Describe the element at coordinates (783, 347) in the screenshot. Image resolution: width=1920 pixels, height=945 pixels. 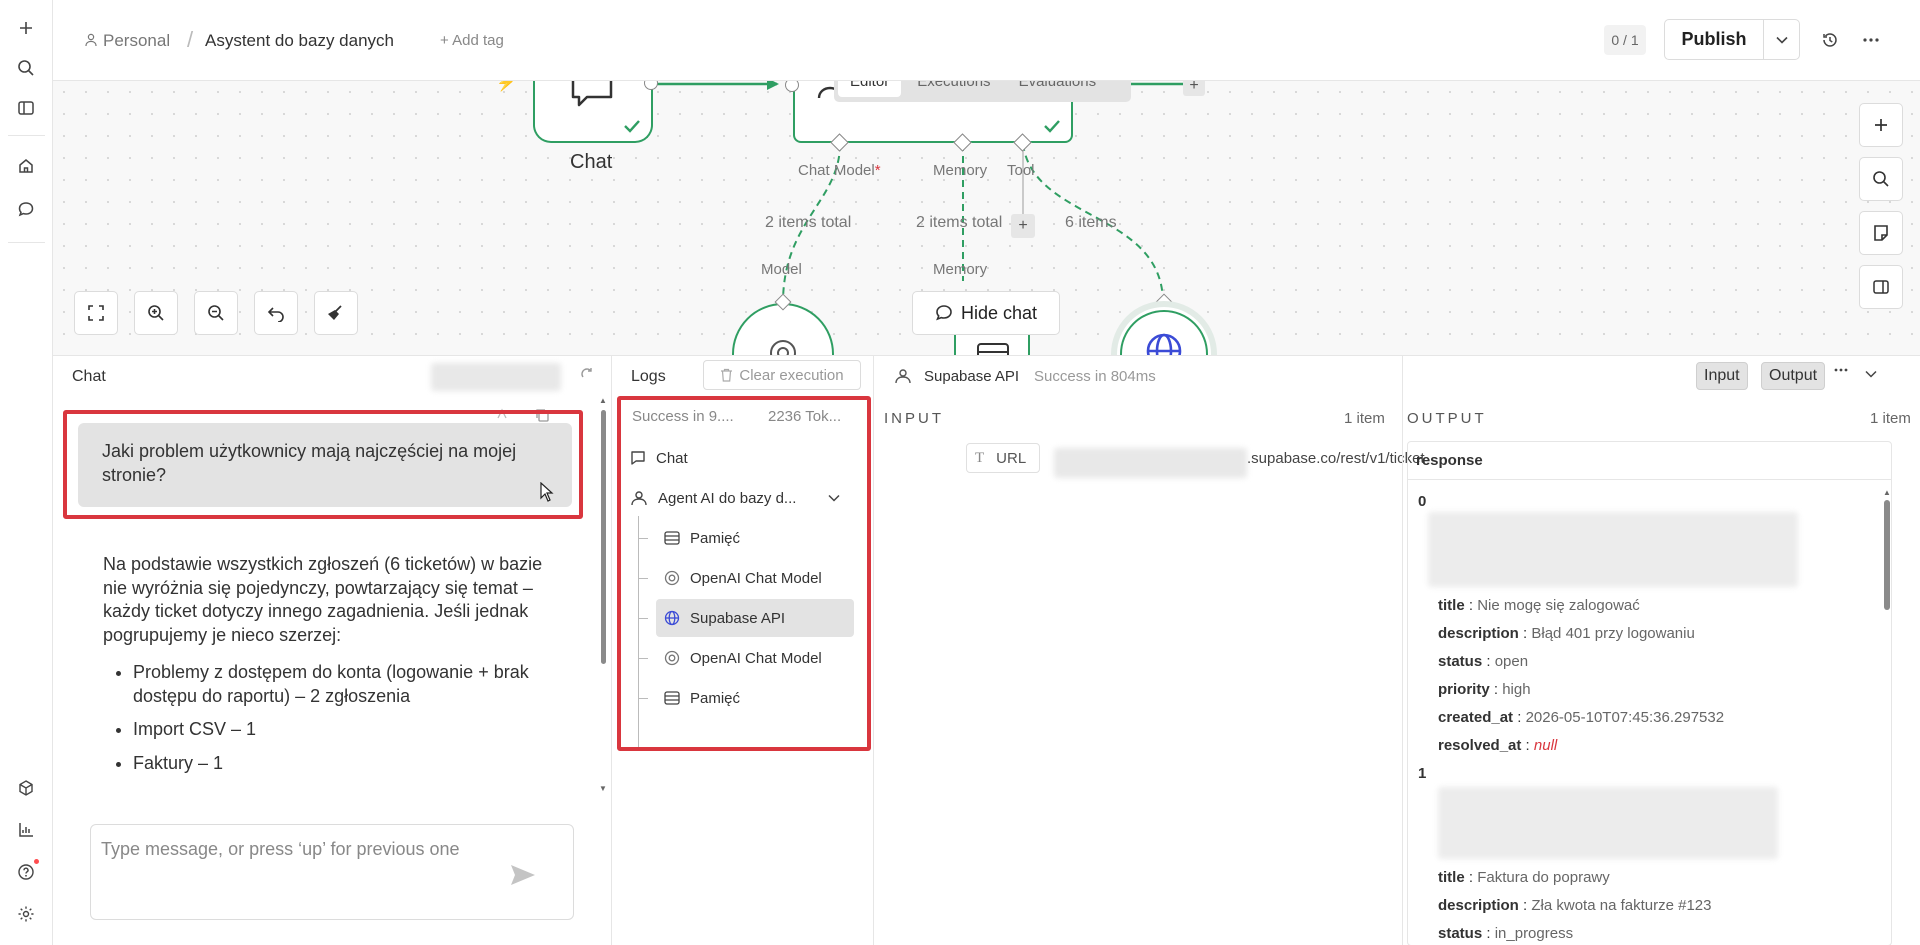
I see `openai-icon` at that location.